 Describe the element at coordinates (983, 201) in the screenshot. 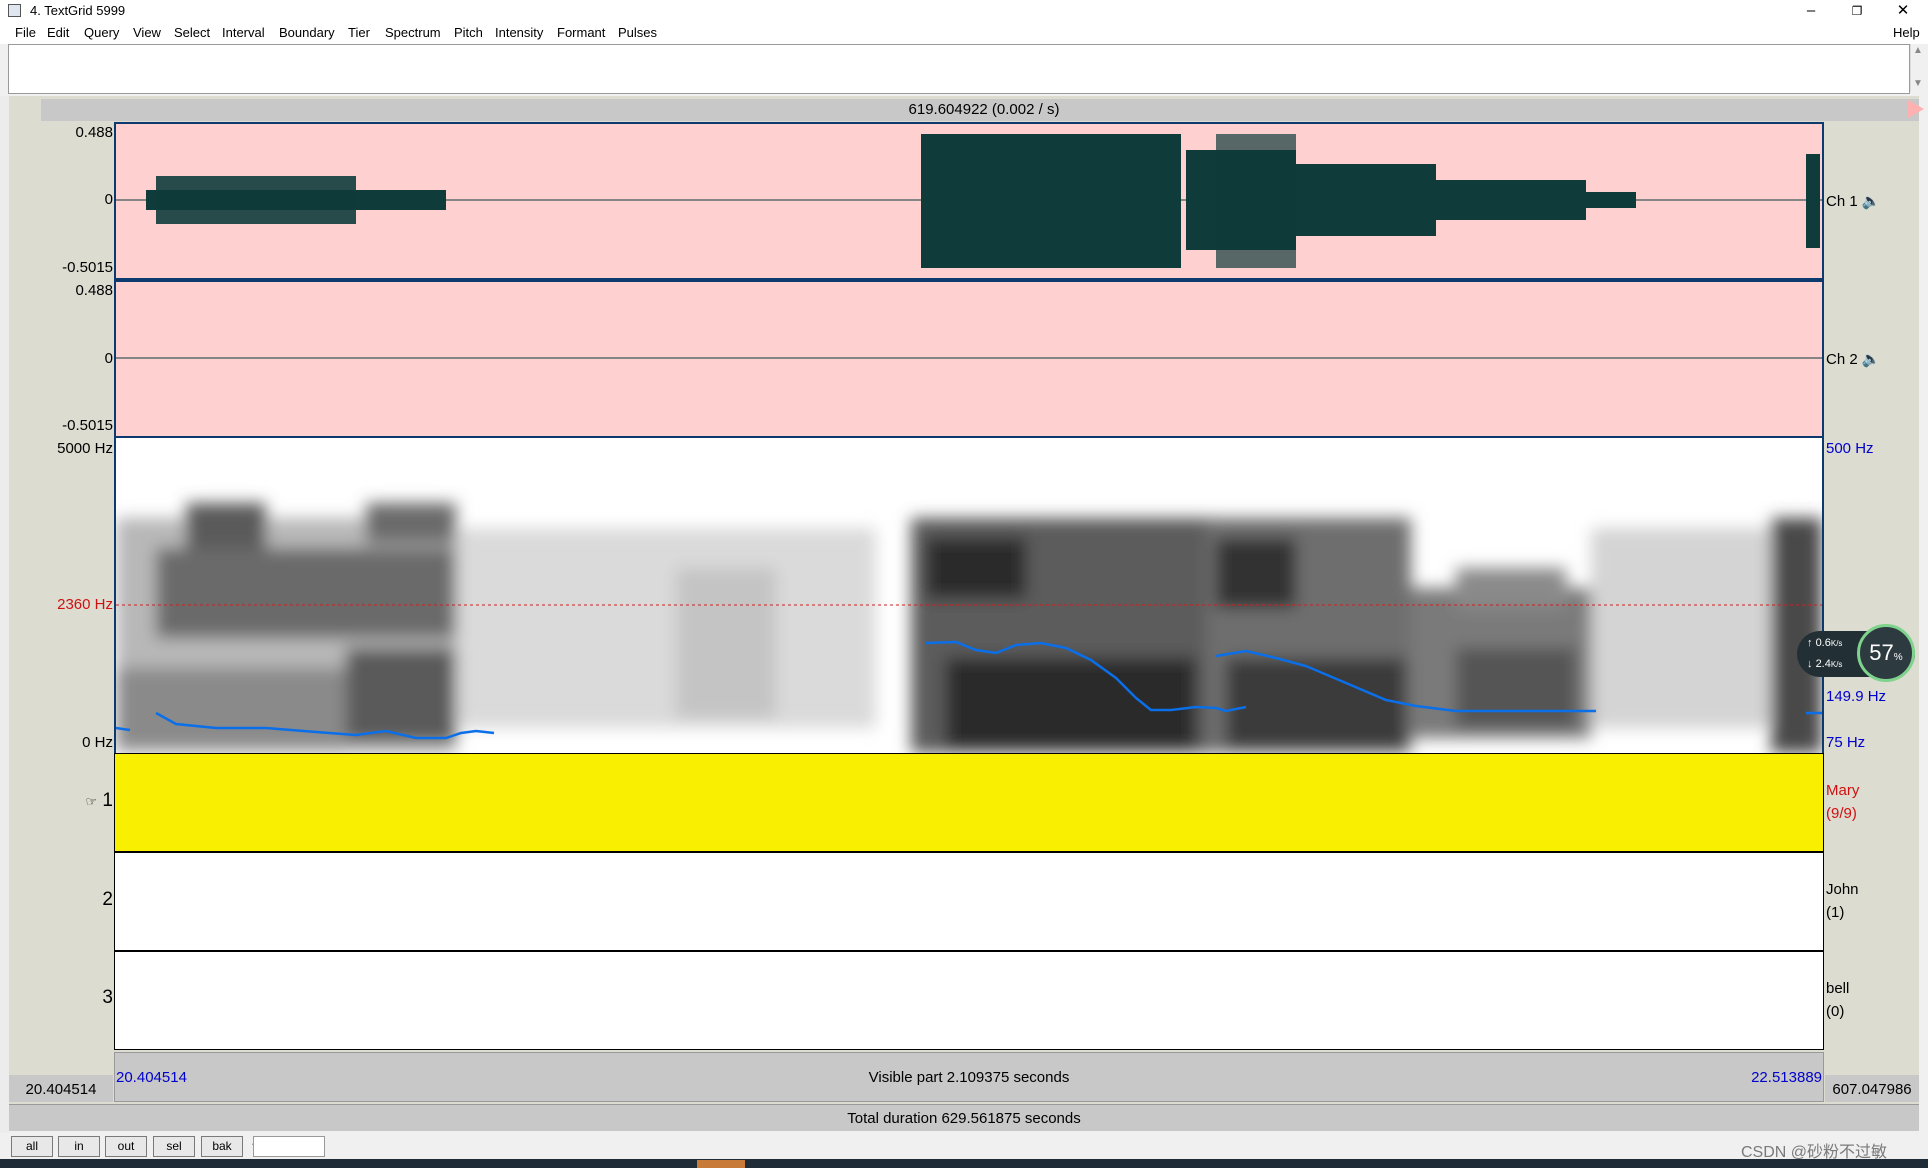

I see `waveform-1-signal` at that location.